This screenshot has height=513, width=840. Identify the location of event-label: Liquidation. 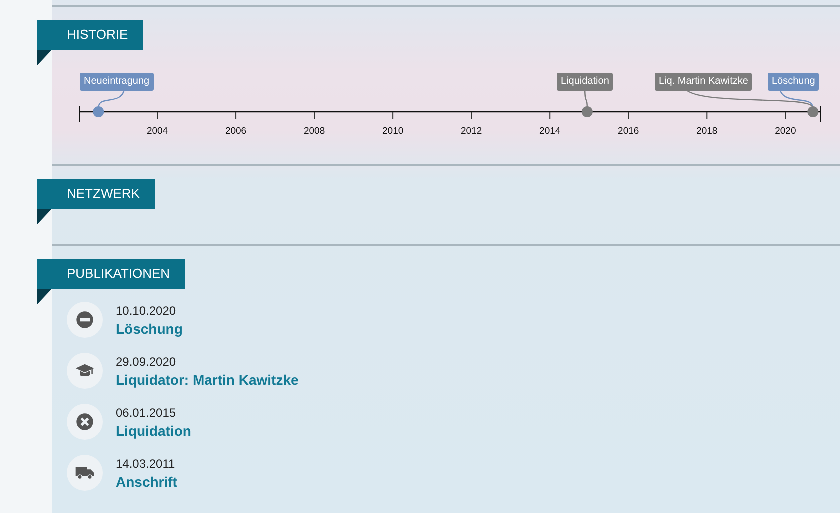
(585, 82).